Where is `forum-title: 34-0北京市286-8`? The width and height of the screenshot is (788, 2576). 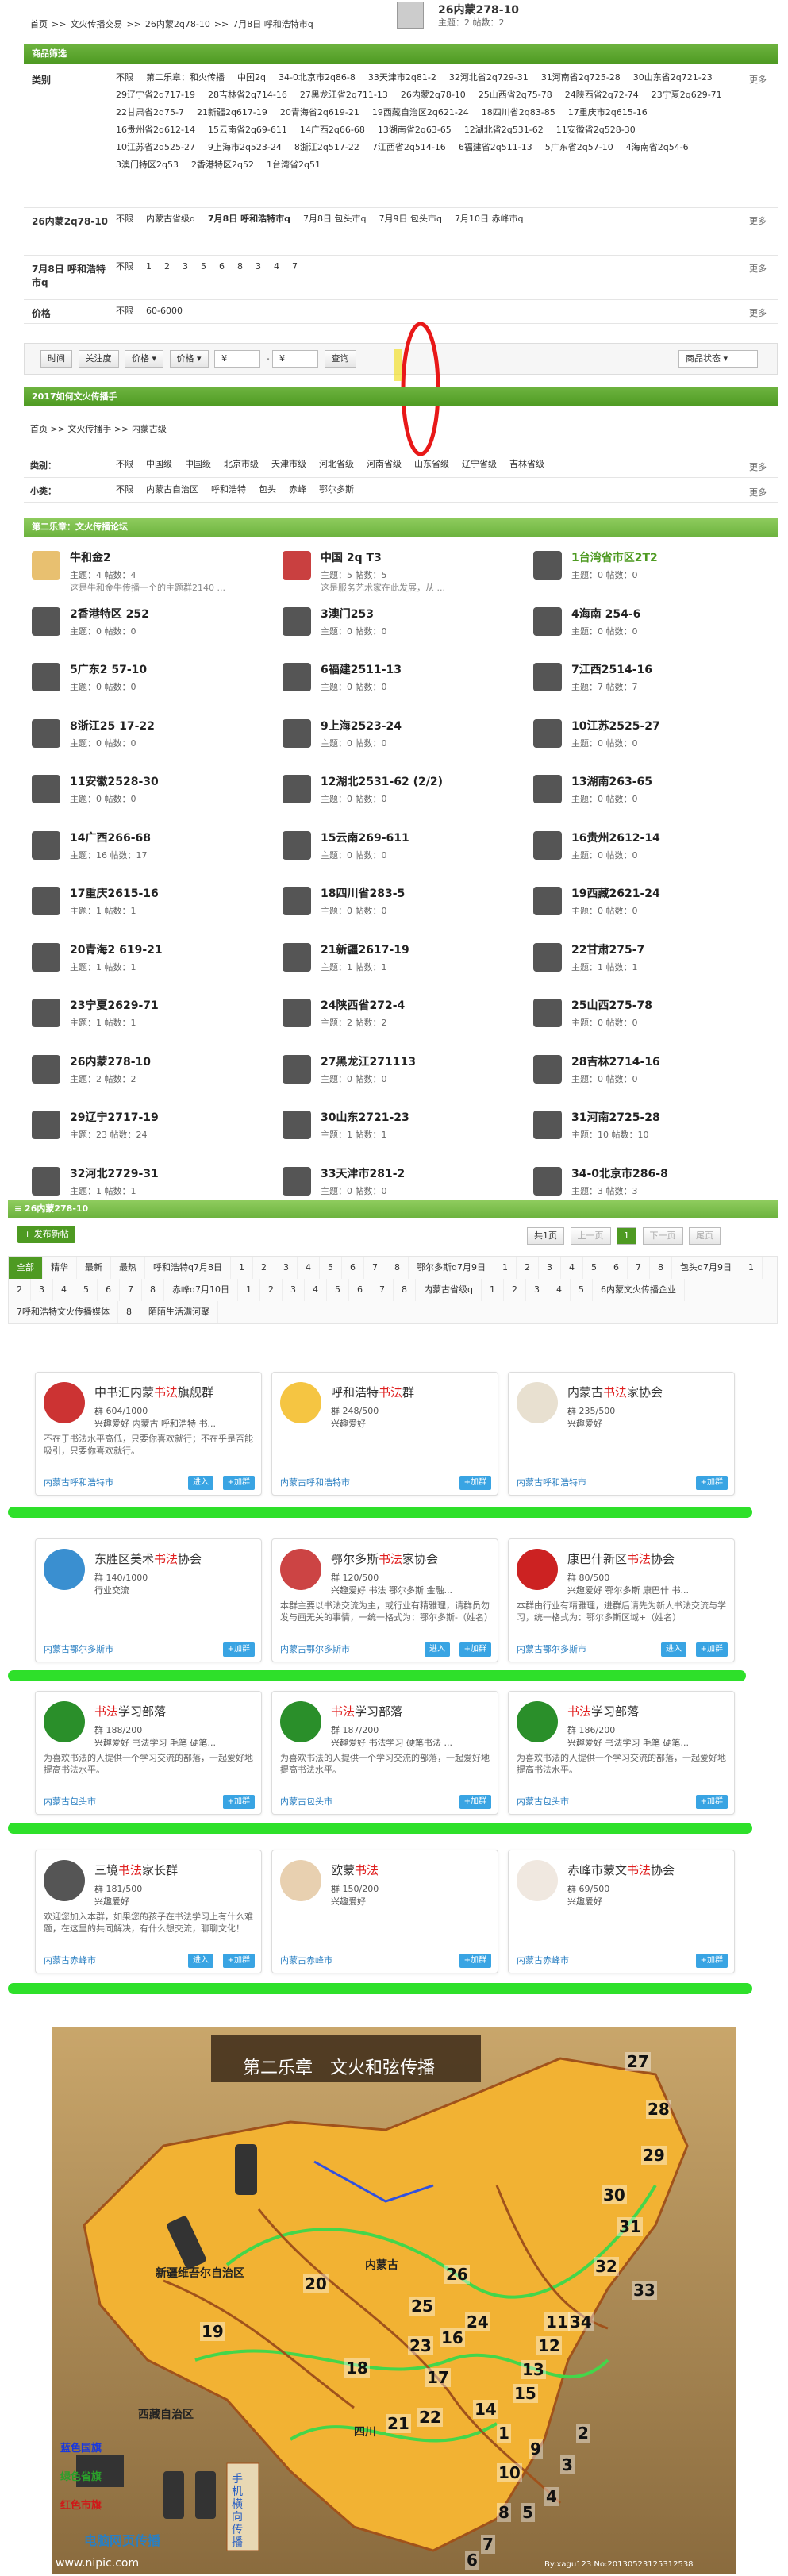
forum-title: 34-0北京市286-8 is located at coordinates (619, 1173).